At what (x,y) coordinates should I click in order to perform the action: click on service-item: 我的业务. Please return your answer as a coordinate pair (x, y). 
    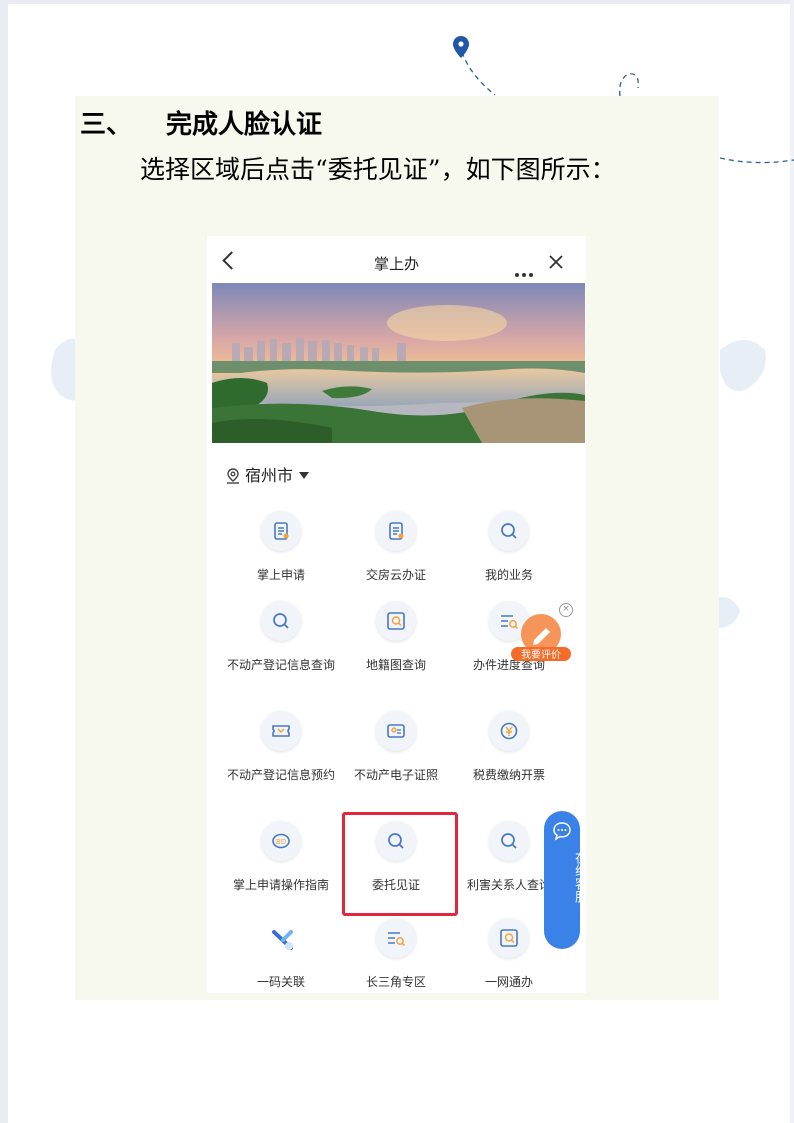
    Looking at the image, I should click on (509, 551).